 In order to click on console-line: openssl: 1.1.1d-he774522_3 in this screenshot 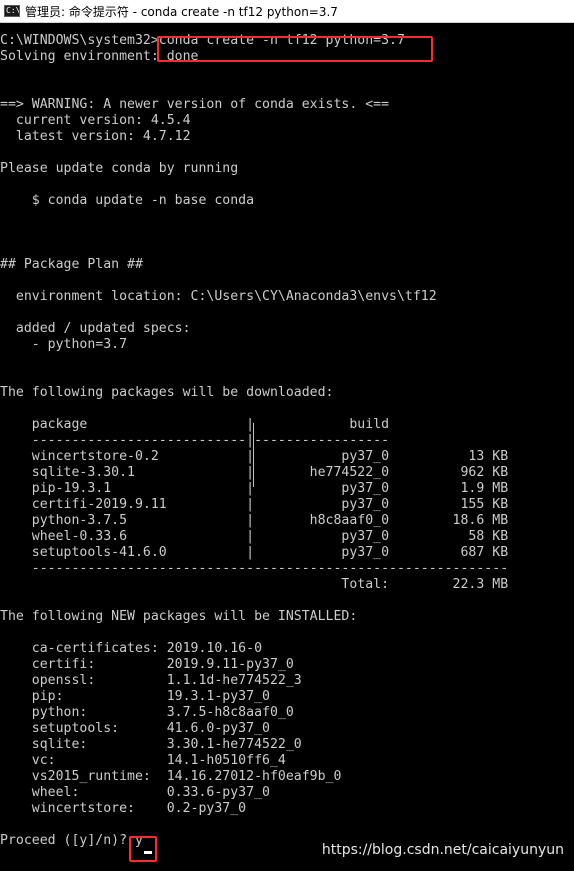, I will do `click(151, 680)`.